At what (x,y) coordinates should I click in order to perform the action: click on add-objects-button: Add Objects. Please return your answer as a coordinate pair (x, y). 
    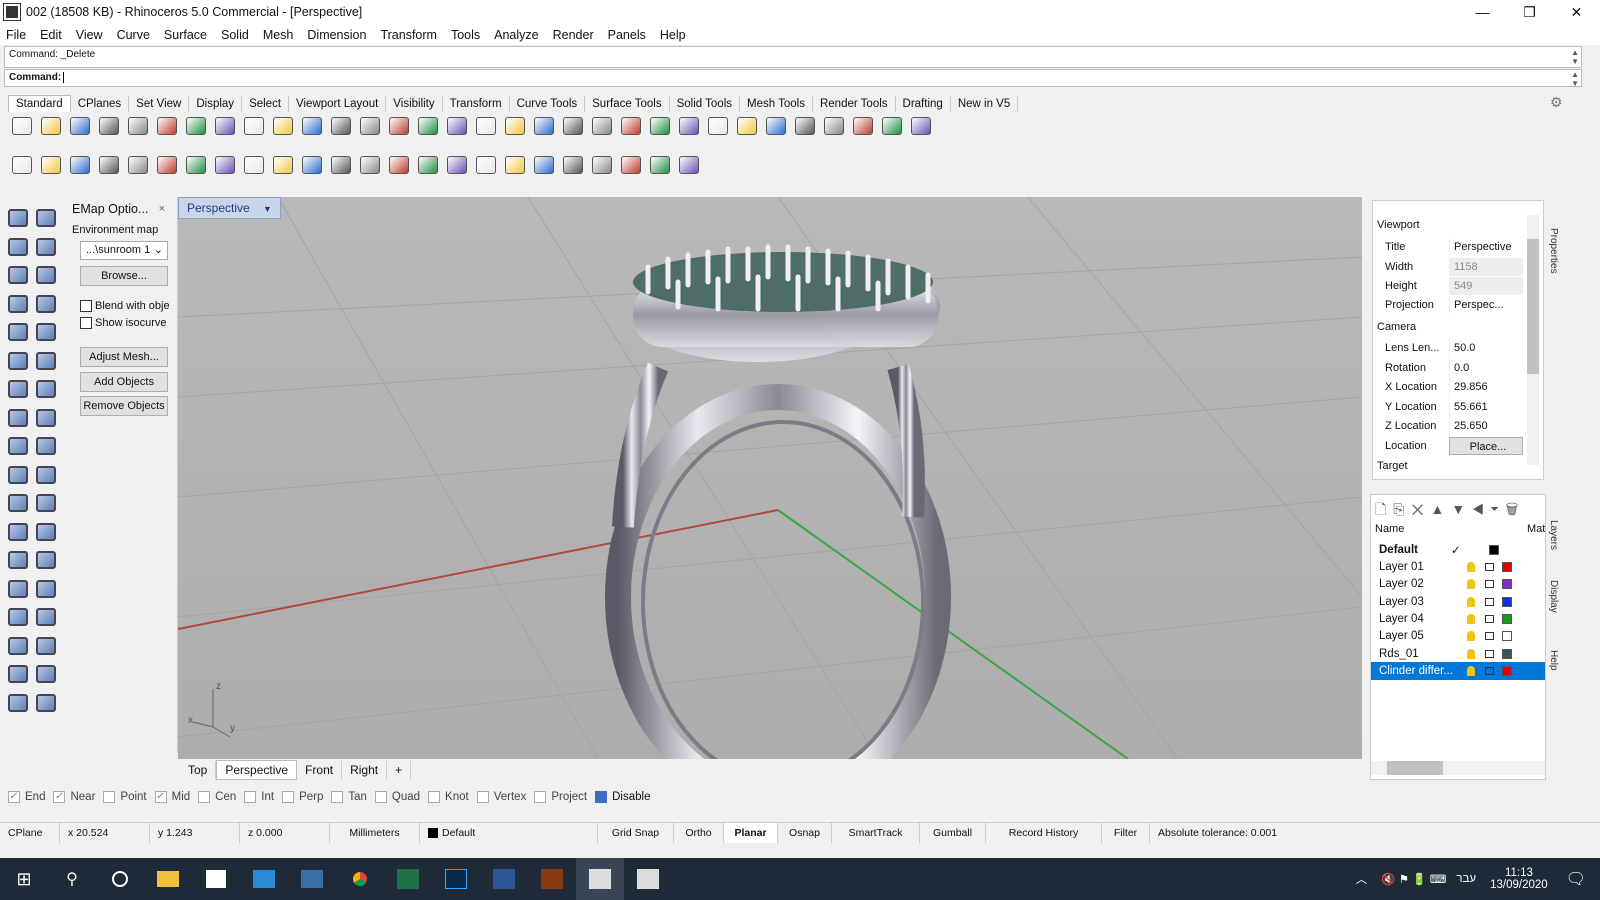
    Looking at the image, I should click on (124, 382).